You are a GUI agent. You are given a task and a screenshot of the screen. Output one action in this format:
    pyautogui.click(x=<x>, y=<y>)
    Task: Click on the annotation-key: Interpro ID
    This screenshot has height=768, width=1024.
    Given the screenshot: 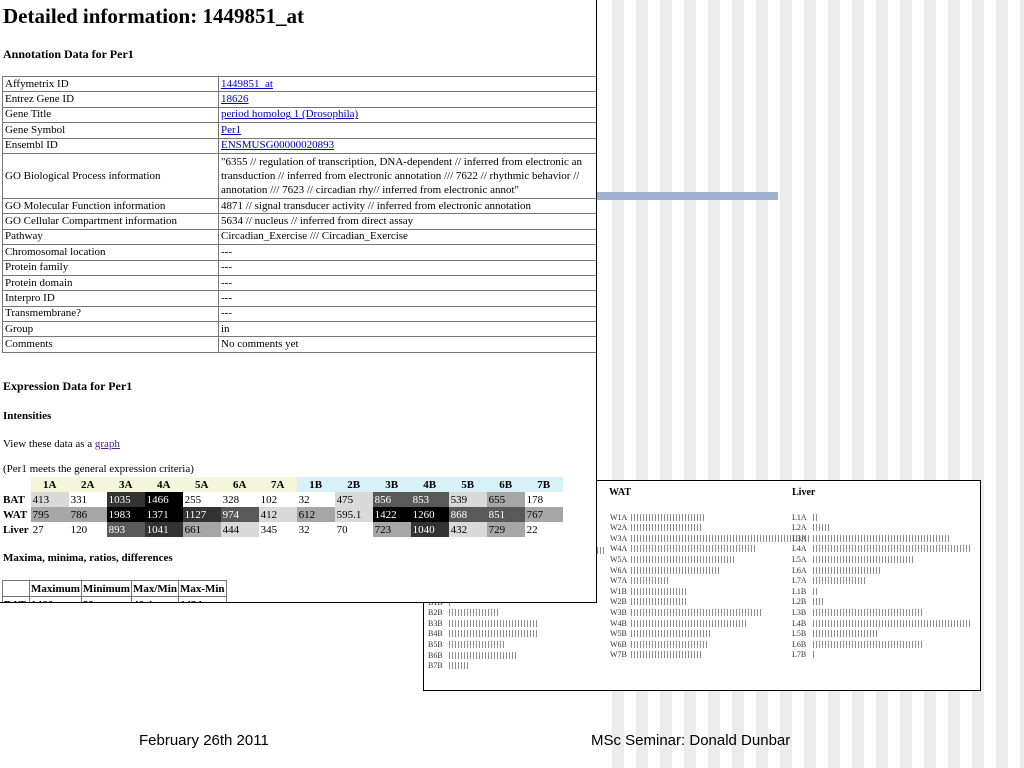 What is the action you would take?
    pyautogui.click(x=110, y=298)
    